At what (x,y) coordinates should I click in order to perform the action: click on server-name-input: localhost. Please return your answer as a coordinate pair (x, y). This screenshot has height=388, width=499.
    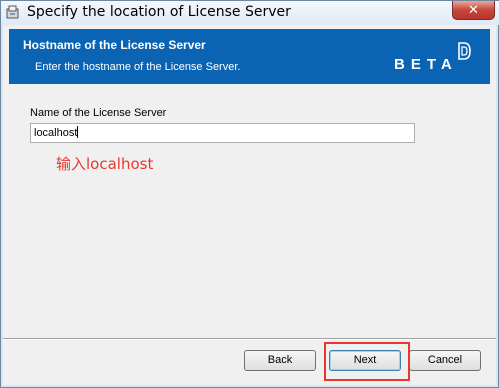
    Looking at the image, I should click on (222, 133).